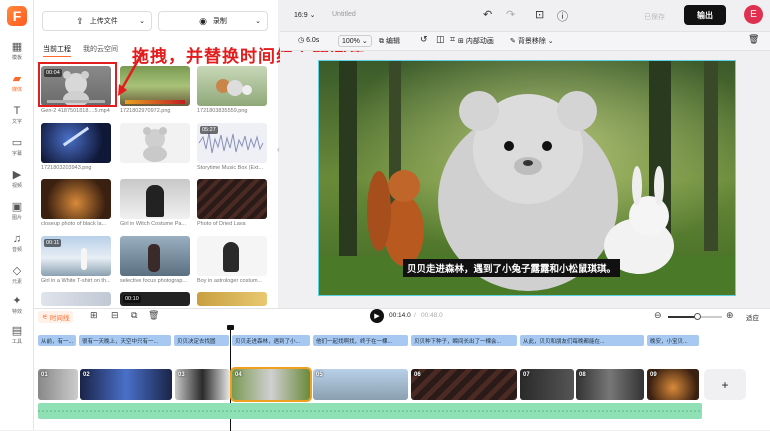 Image resolution: width=770 pixels, height=431 pixels. What do you see at coordinates (562, 16) in the screenshot?
I see `help-icon: ⓘ` at bounding box center [562, 16].